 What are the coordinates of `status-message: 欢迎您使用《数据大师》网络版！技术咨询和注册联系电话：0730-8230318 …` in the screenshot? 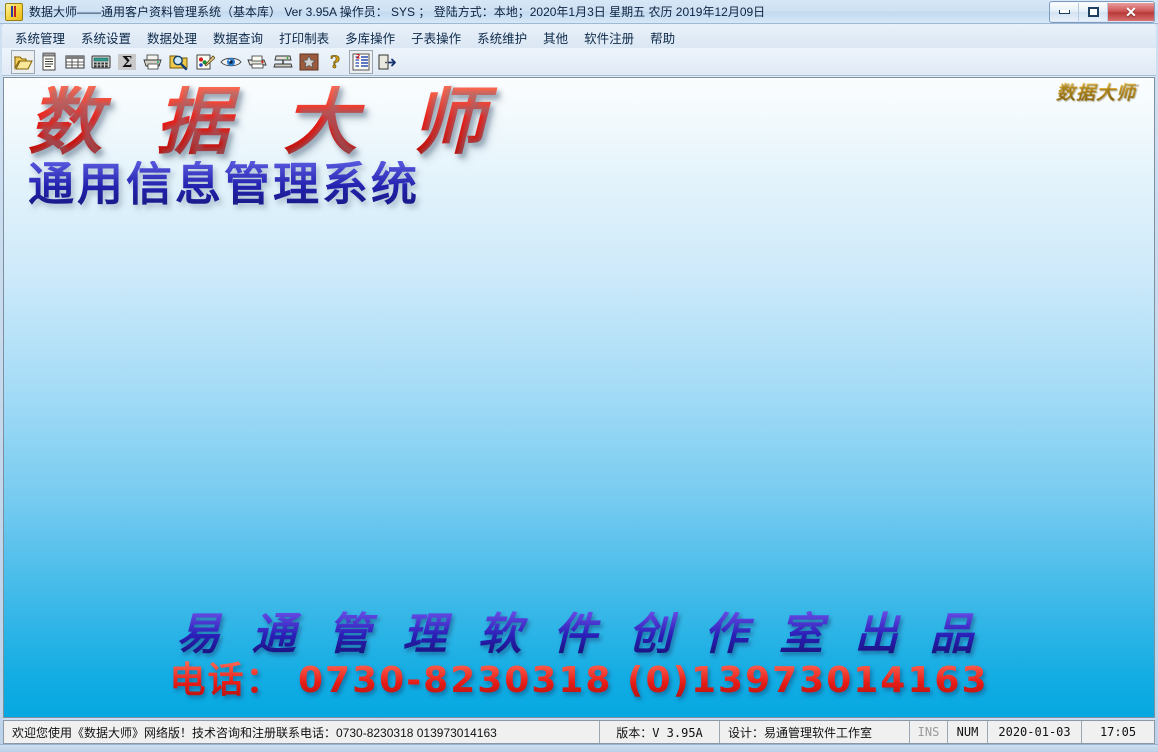 It's located at (302, 732).